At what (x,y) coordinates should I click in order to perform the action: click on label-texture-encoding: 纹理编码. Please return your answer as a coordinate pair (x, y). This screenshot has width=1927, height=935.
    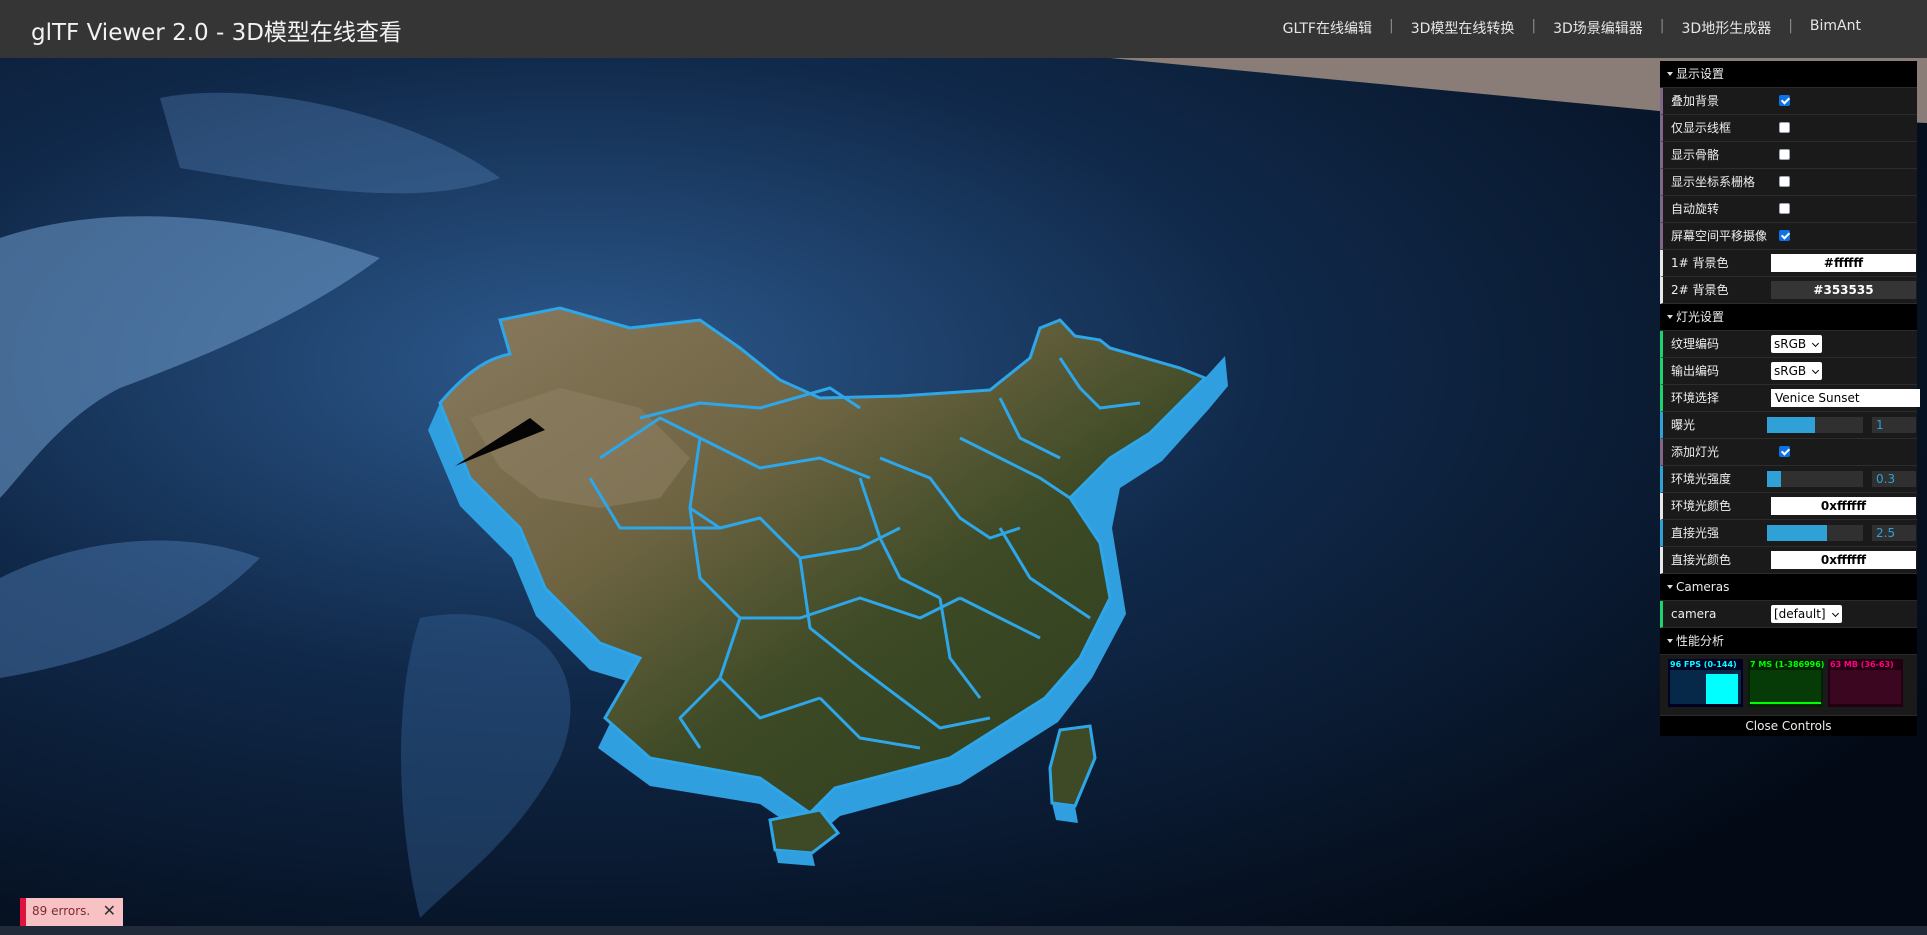
    Looking at the image, I should click on (1695, 344).